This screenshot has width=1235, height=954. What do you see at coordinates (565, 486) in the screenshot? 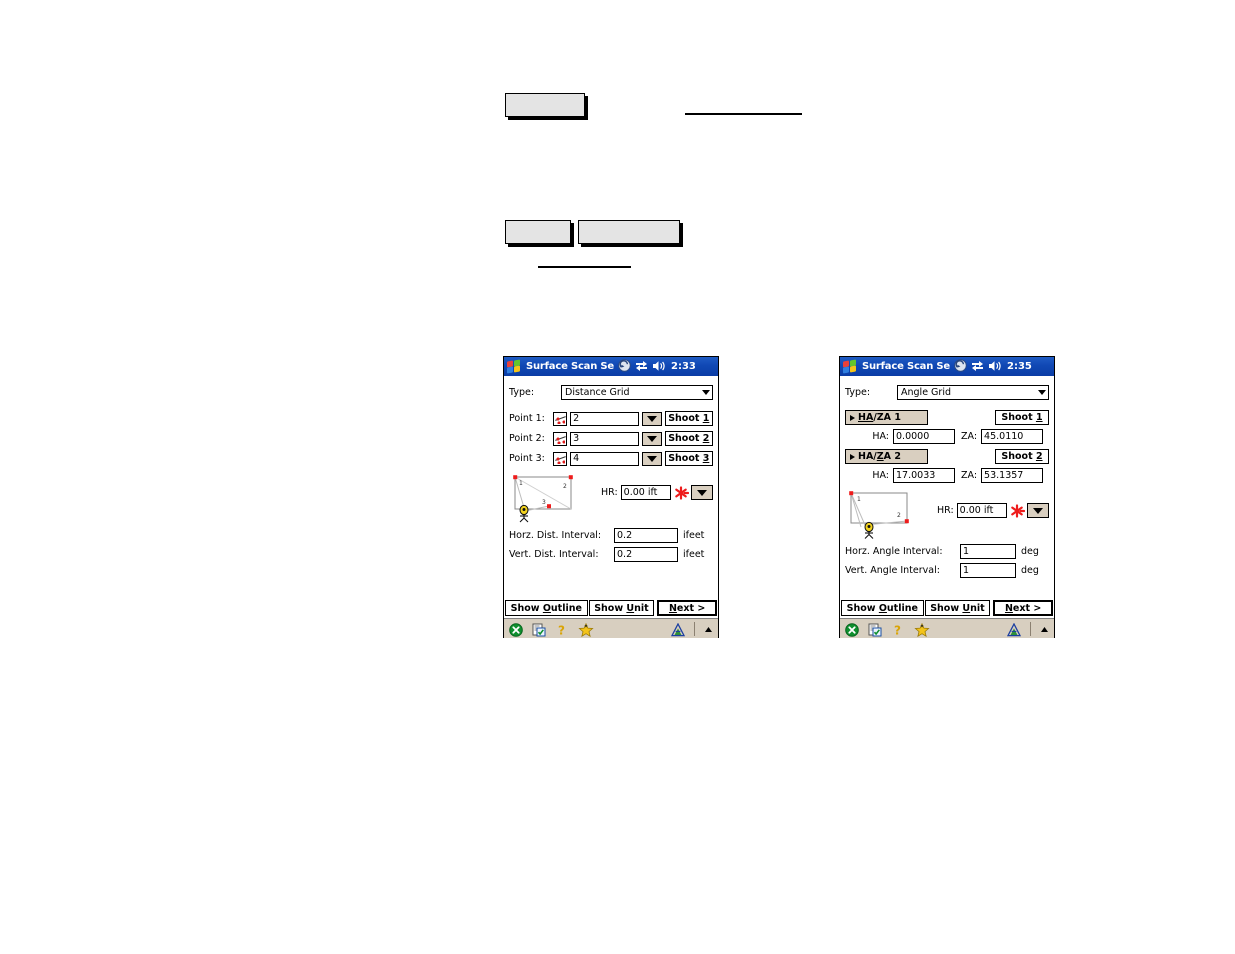
I see `svg-text: 2` at bounding box center [565, 486].